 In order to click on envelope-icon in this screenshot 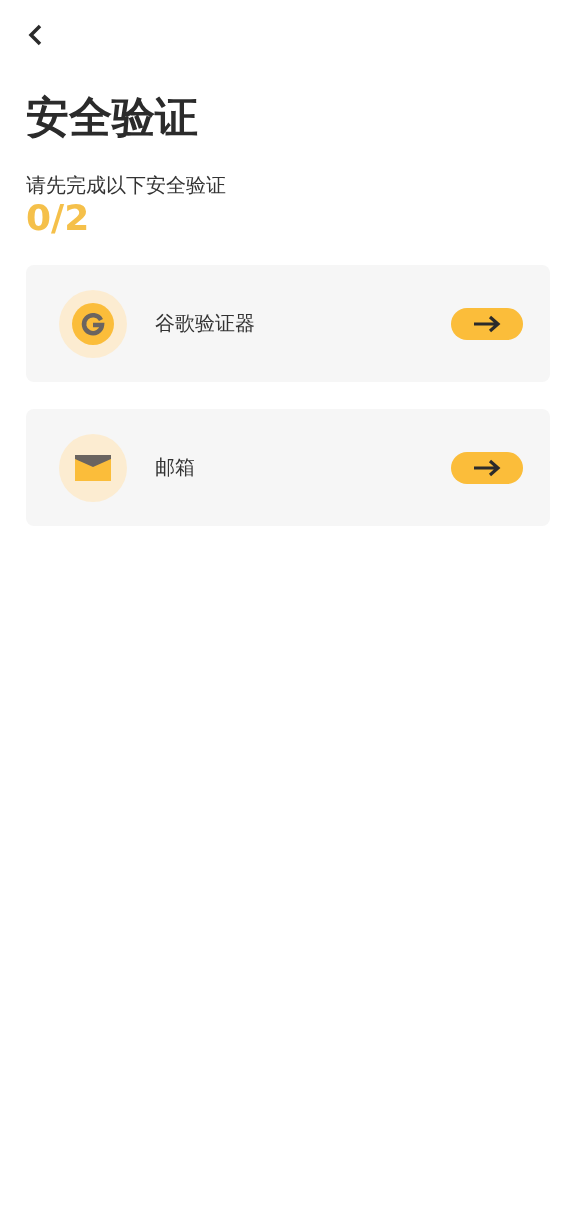, I will do `click(93, 467)`.